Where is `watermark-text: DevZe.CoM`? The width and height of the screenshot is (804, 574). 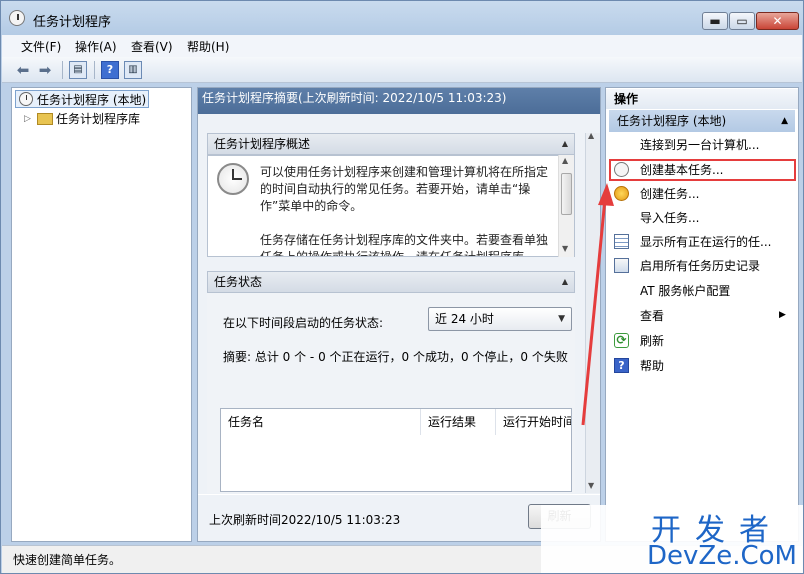
watermark-text: DevZe.CoM is located at coordinates (722, 556).